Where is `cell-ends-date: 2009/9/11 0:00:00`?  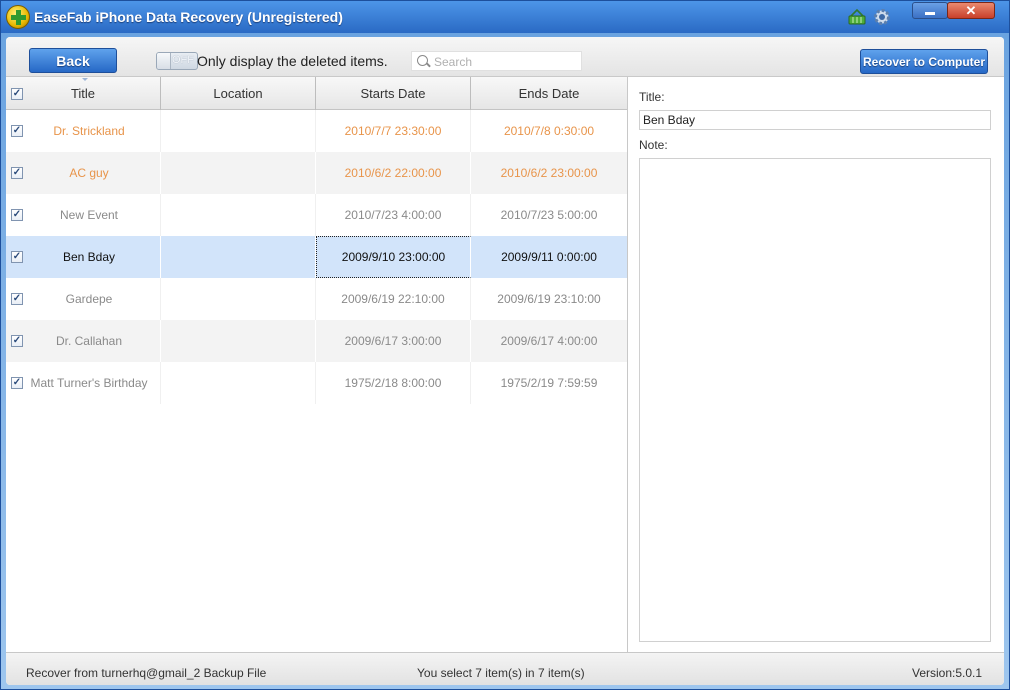 cell-ends-date: 2009/9/11 0:00:00 is located at coordinates (549, 257).